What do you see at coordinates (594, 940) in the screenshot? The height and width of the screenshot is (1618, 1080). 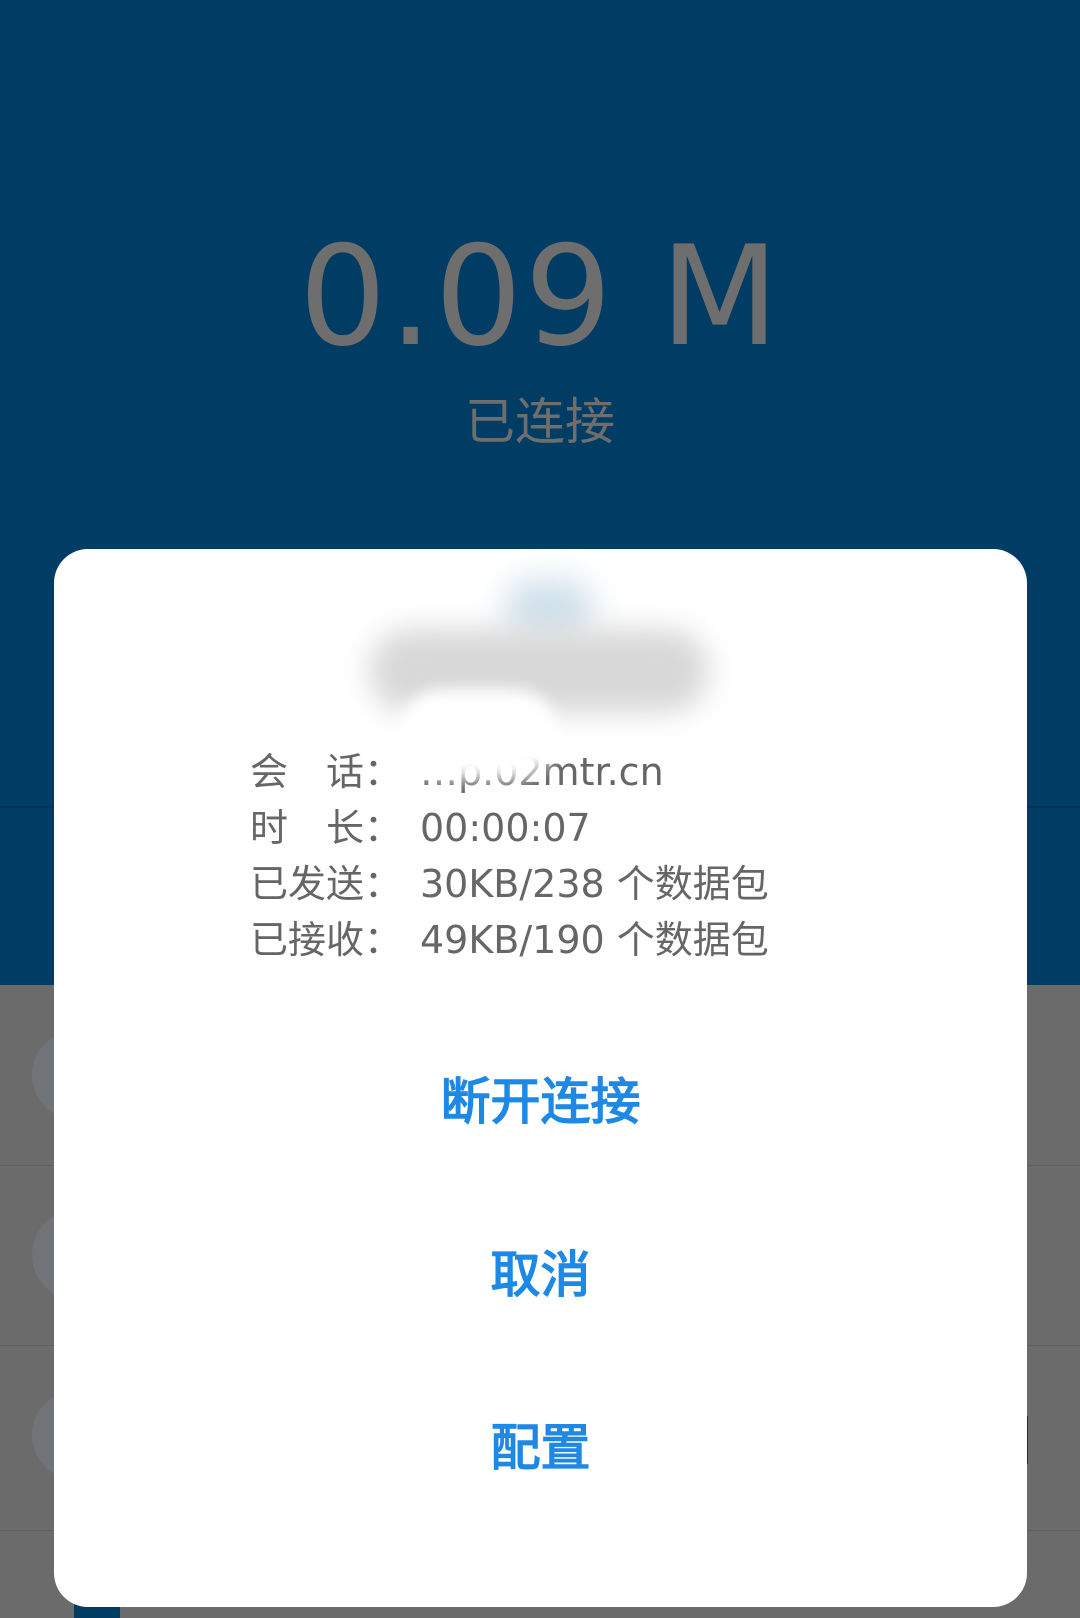 I see `received-value: 49KB/190 个数据包` at bounding box center [594, 940].